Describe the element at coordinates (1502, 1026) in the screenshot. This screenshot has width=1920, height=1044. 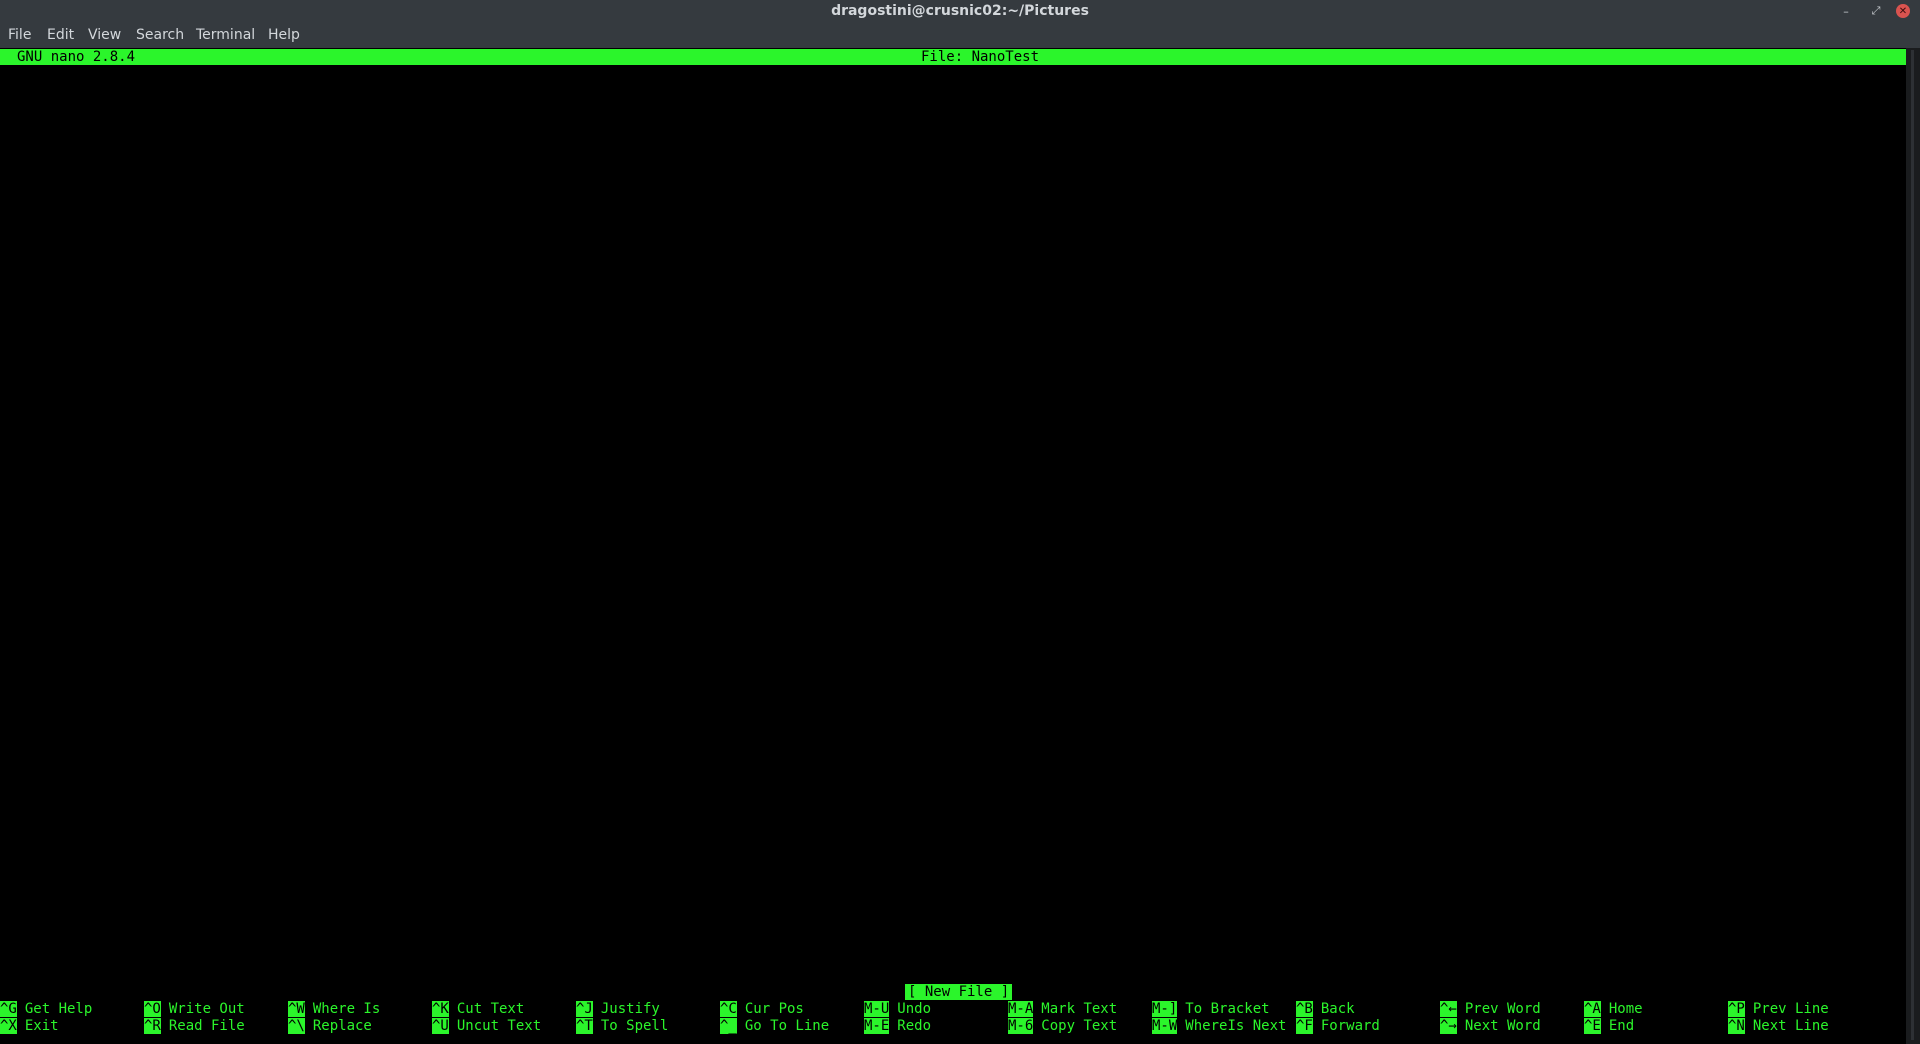
I see `shortcut-label: Next Word` at that location.